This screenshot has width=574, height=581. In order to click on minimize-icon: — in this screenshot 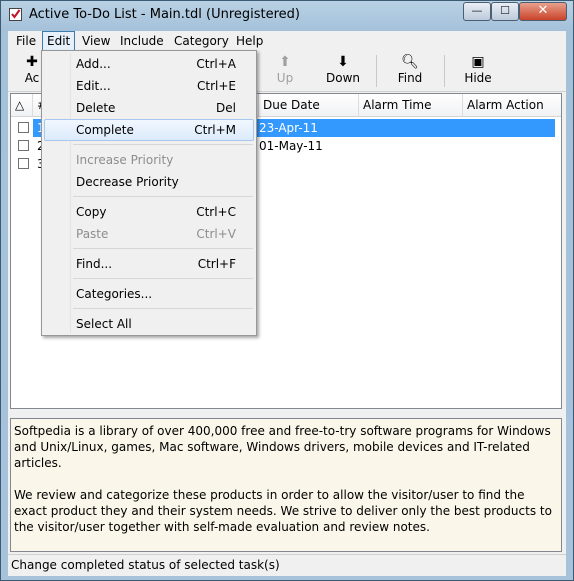, I will do `click(477, 10)`.